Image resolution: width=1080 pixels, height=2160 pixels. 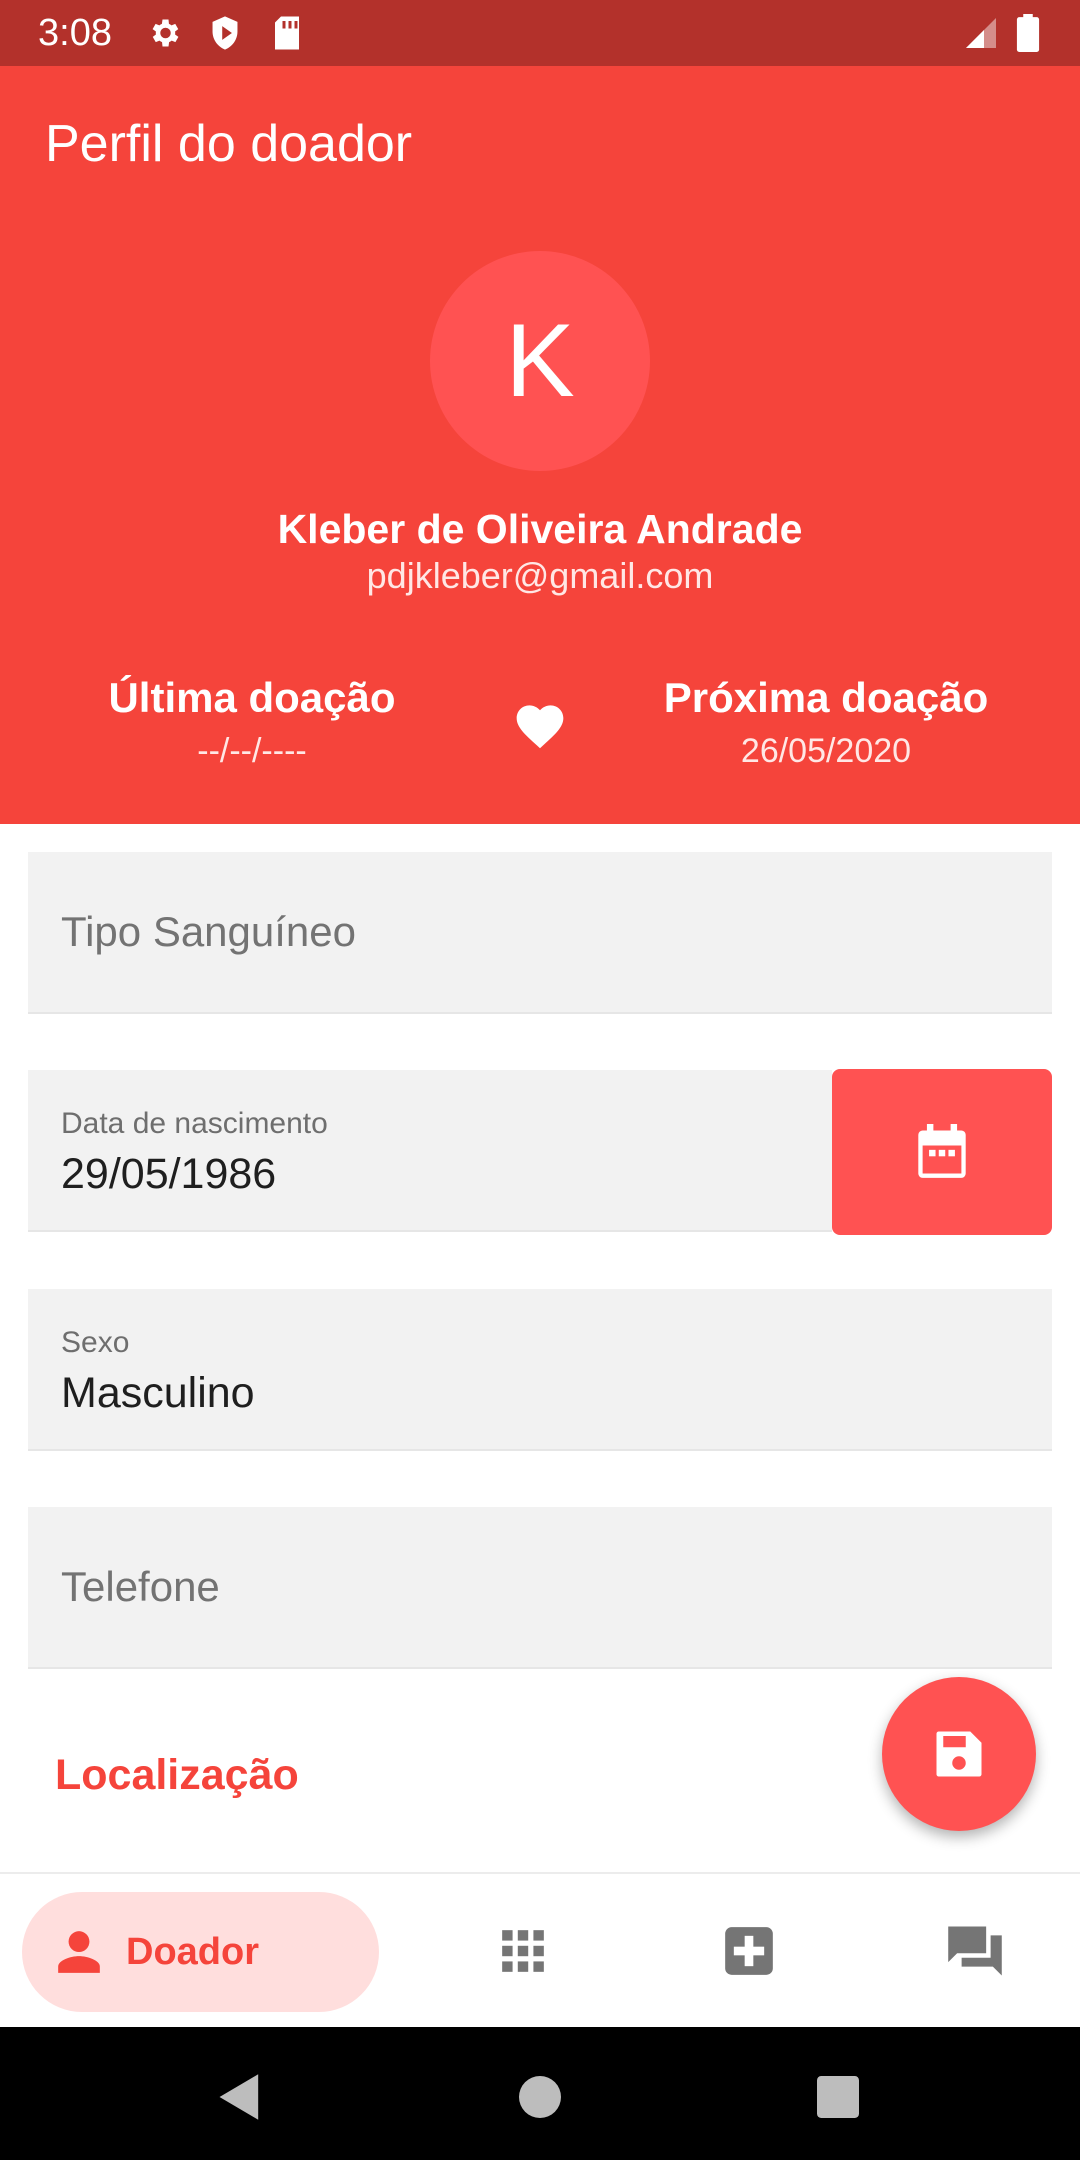 I want to click on avatar: K, so click(x=540, y=361).